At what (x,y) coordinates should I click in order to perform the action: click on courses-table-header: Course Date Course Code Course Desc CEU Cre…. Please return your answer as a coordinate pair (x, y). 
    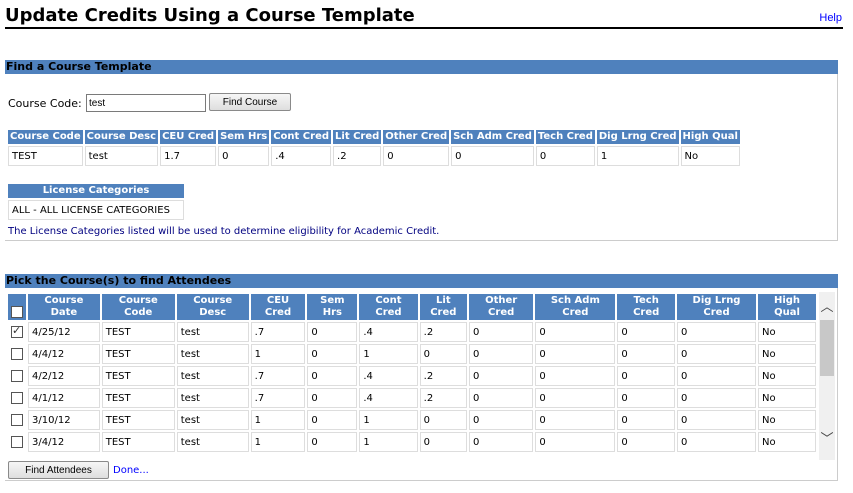
    Looking at the image, I should click on (412, 307).